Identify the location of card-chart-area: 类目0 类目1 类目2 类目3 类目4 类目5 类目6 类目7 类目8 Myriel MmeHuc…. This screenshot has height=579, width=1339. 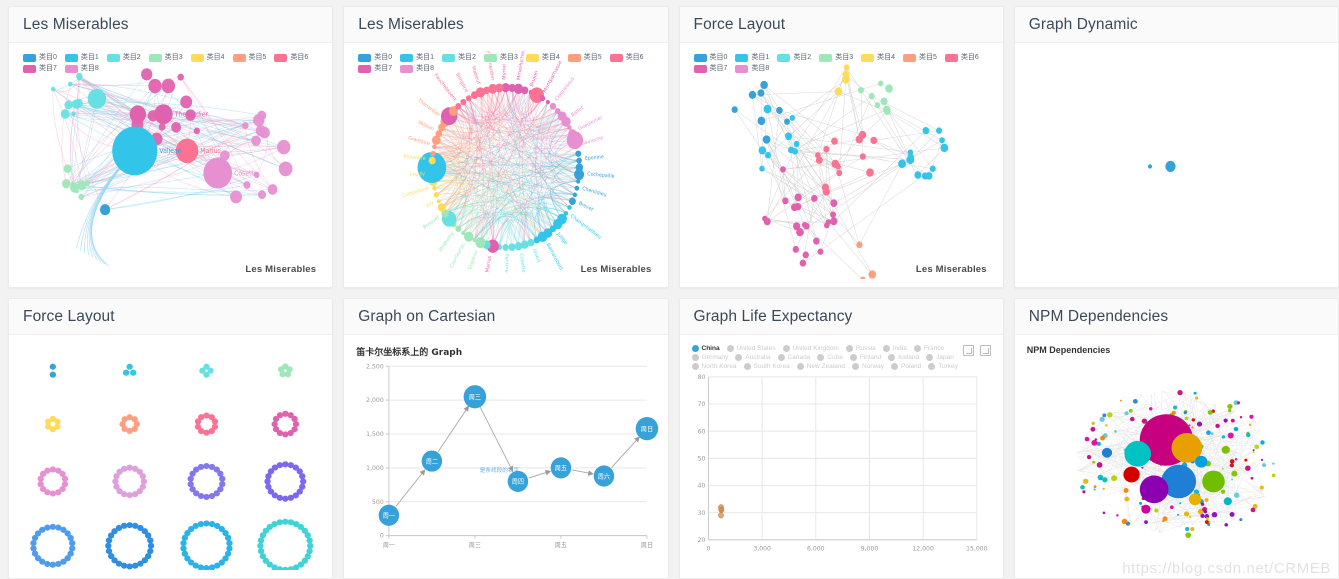
(506, 165).